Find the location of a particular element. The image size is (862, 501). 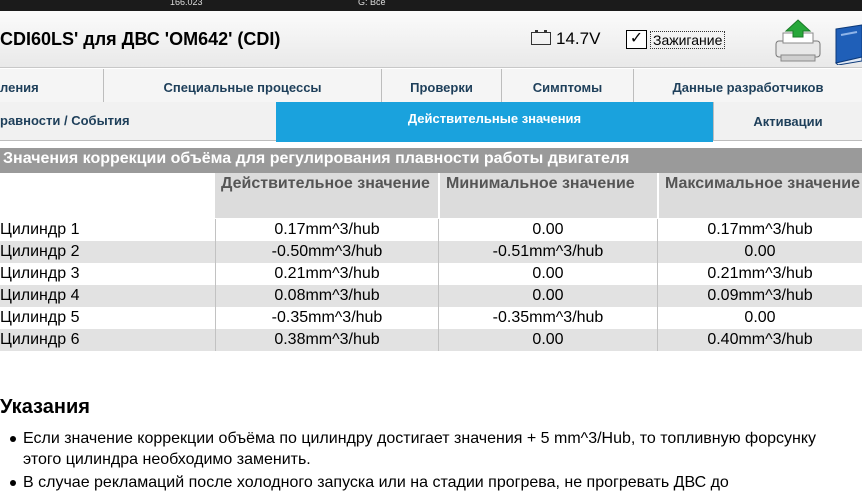

ignition-label: Зажигание is located at coordinates (688, 40).